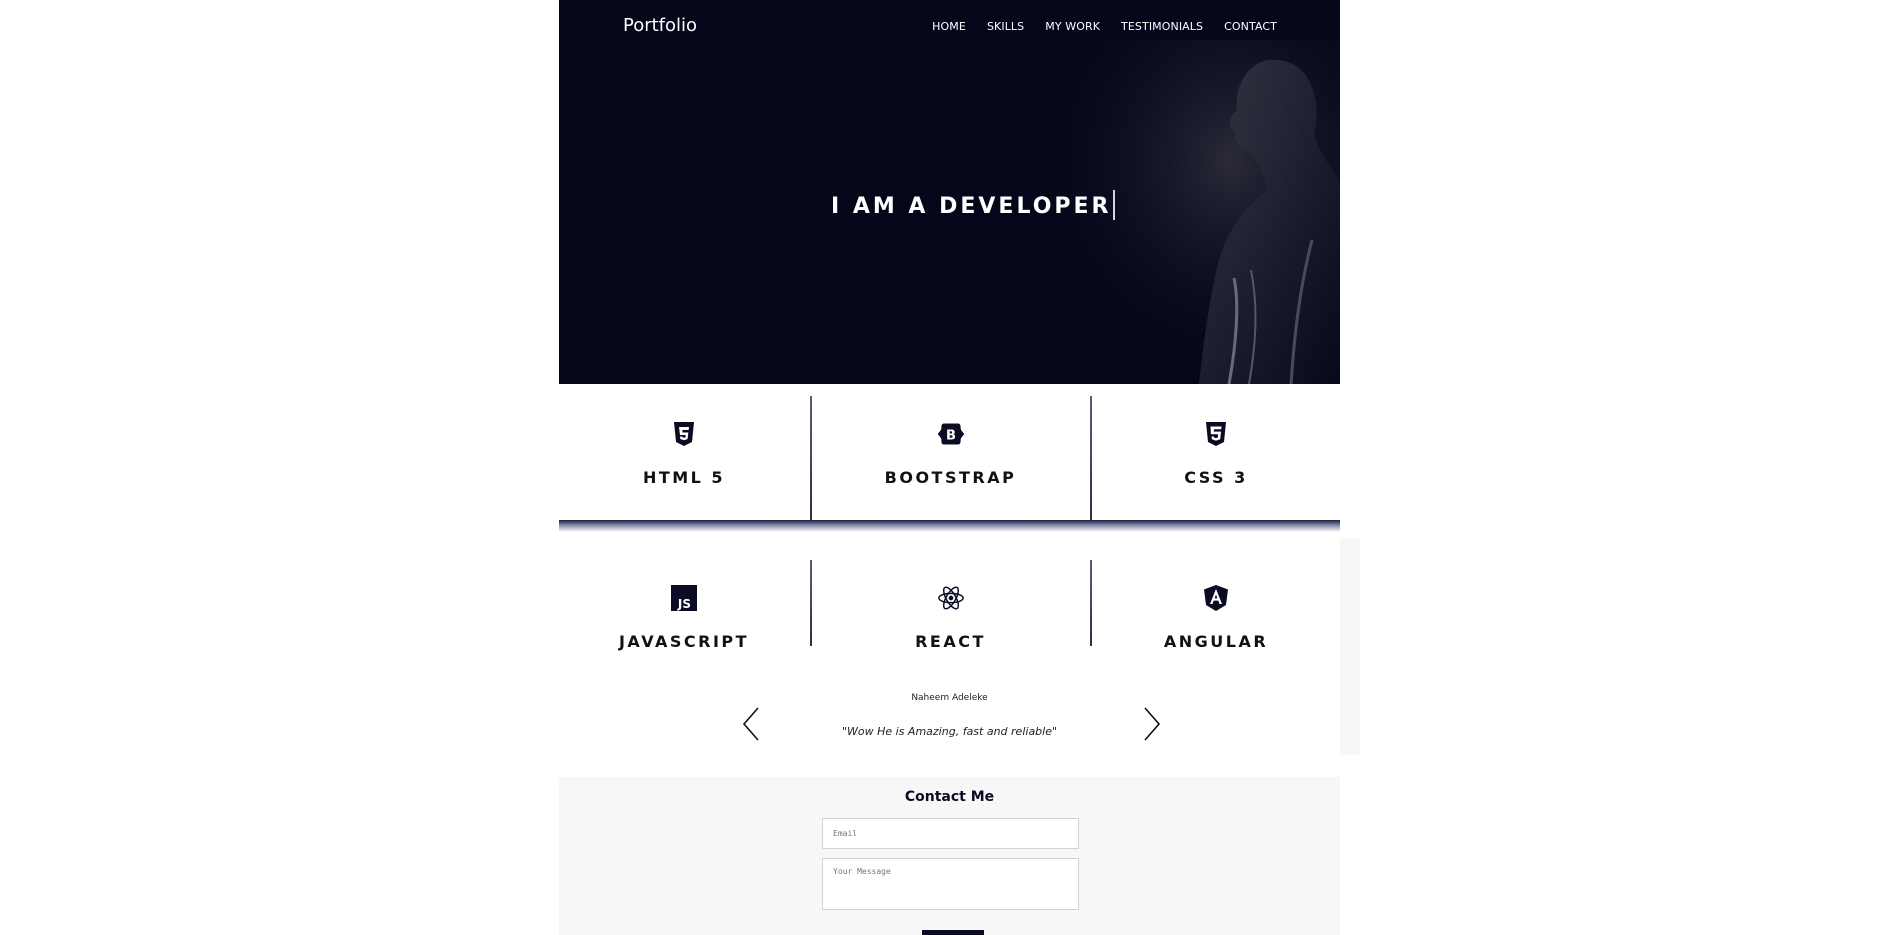  I want to click on skill-card-bootstrap: B BOOTSTRAP, so click(950, 458).